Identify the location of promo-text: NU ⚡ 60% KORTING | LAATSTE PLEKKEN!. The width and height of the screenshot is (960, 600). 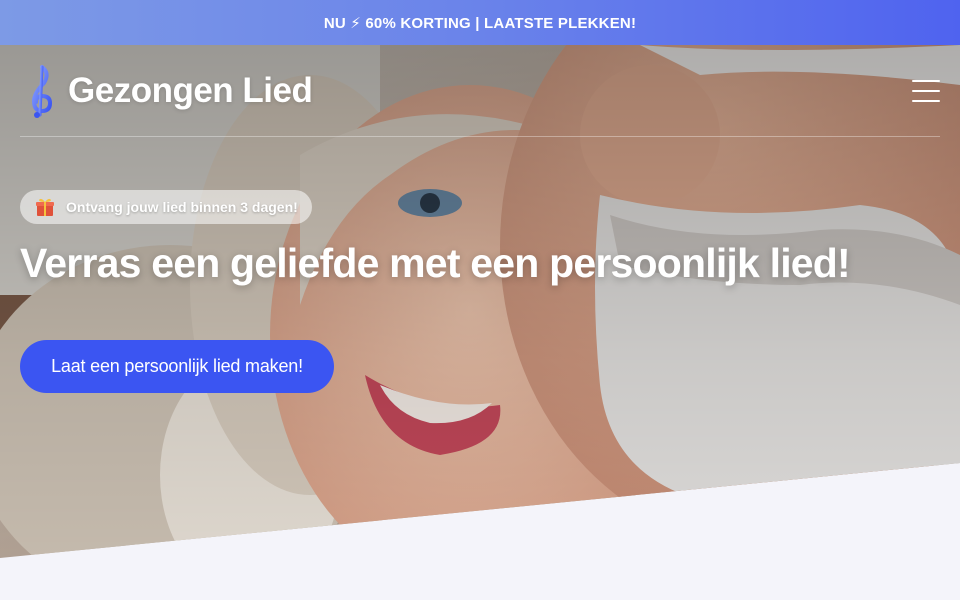
(480, 23).